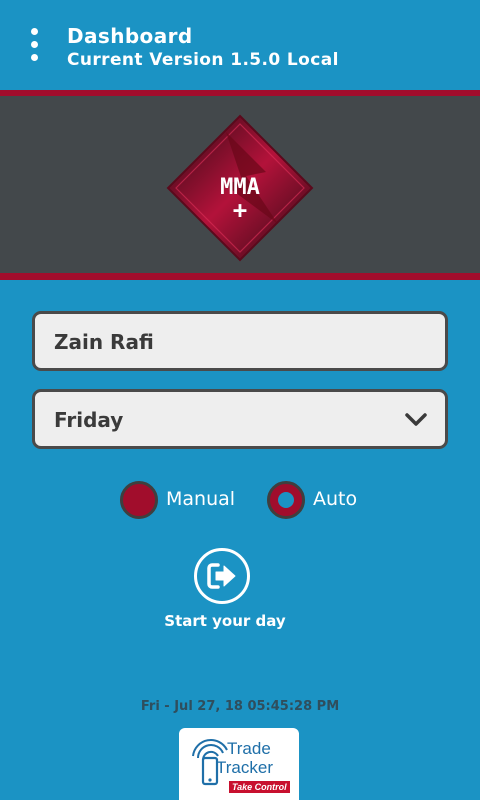  What do you see at coordinates (335, 499) in the screenshot?
I see `radio-auto-label: Auto` at bounding box center [335, 499].